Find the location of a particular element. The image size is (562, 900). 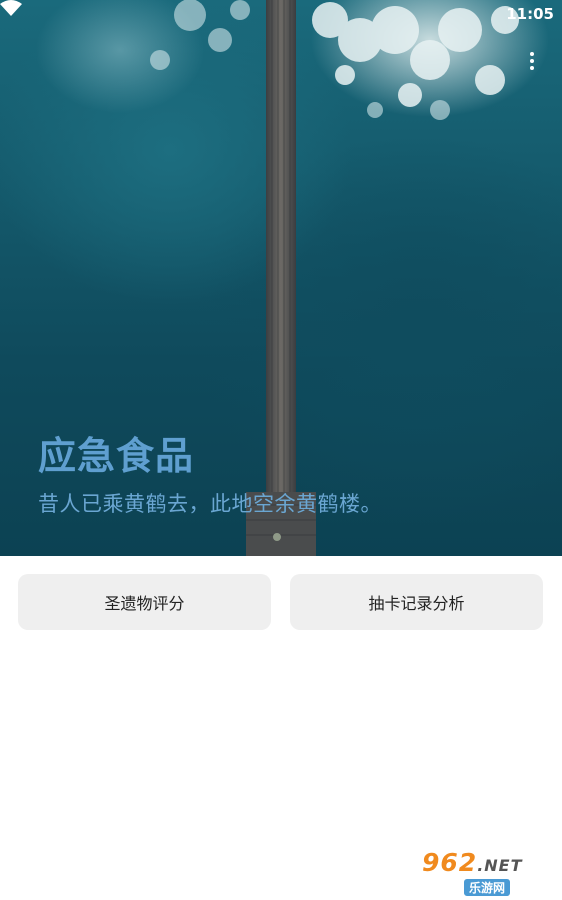

wifi-icon is located at coordinates (11, 8).